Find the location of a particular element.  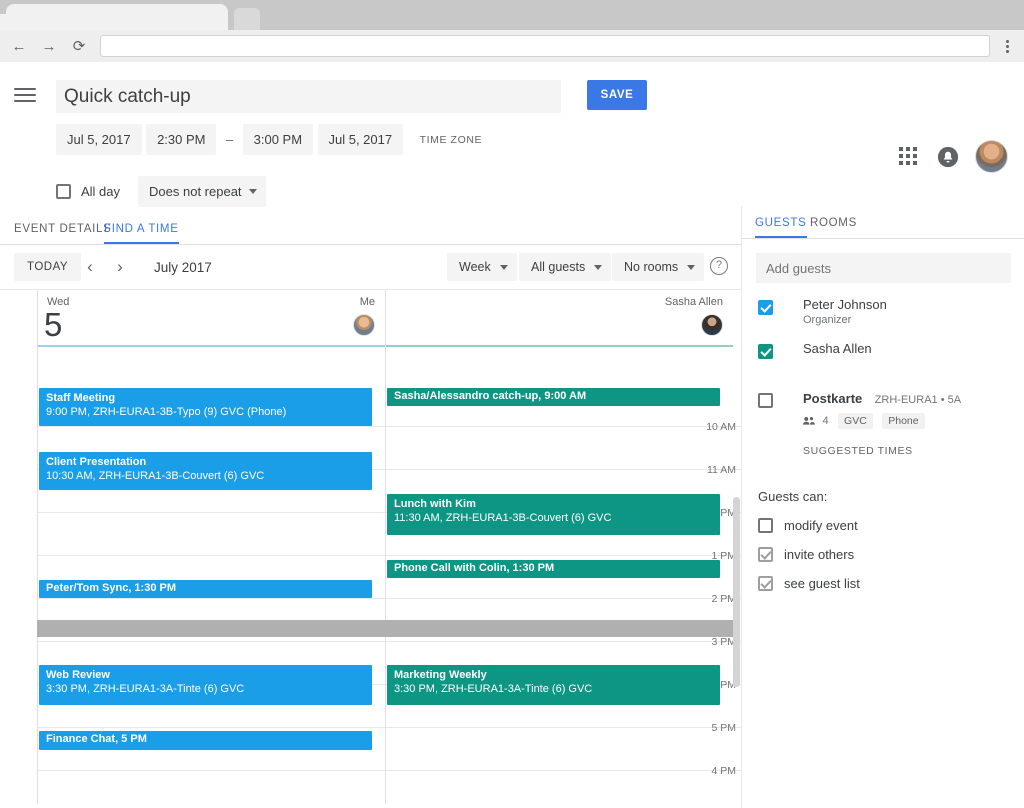

column-header-me: Wed 5 Me is located at coordinates (211, 318).